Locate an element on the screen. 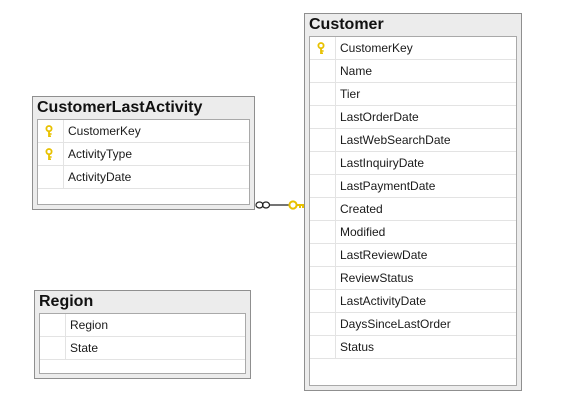 The height and width of the screenshot is (409, 562). many-end-infinity-icon is located at coordinates (263, 205).